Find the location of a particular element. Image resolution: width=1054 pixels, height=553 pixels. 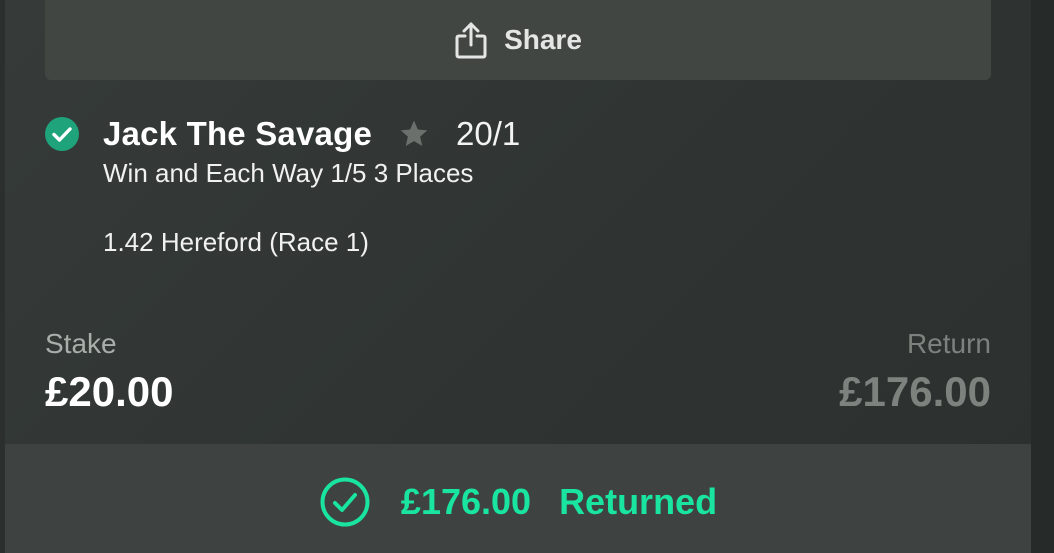

stake-label: Stake is located at coordinates (81, 343).